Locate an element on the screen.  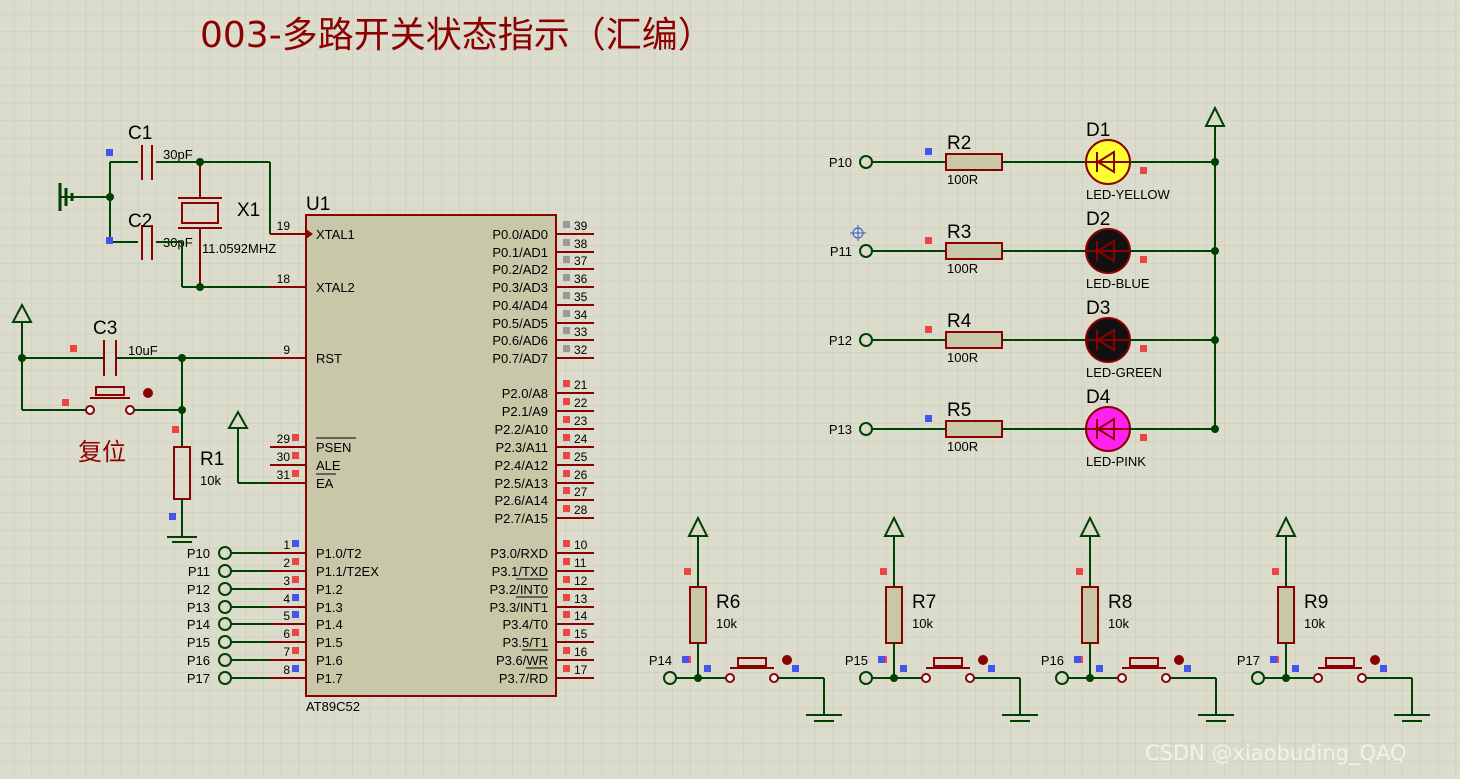
switch-terminal-label: P16 is located at coordinates (1052, 660).